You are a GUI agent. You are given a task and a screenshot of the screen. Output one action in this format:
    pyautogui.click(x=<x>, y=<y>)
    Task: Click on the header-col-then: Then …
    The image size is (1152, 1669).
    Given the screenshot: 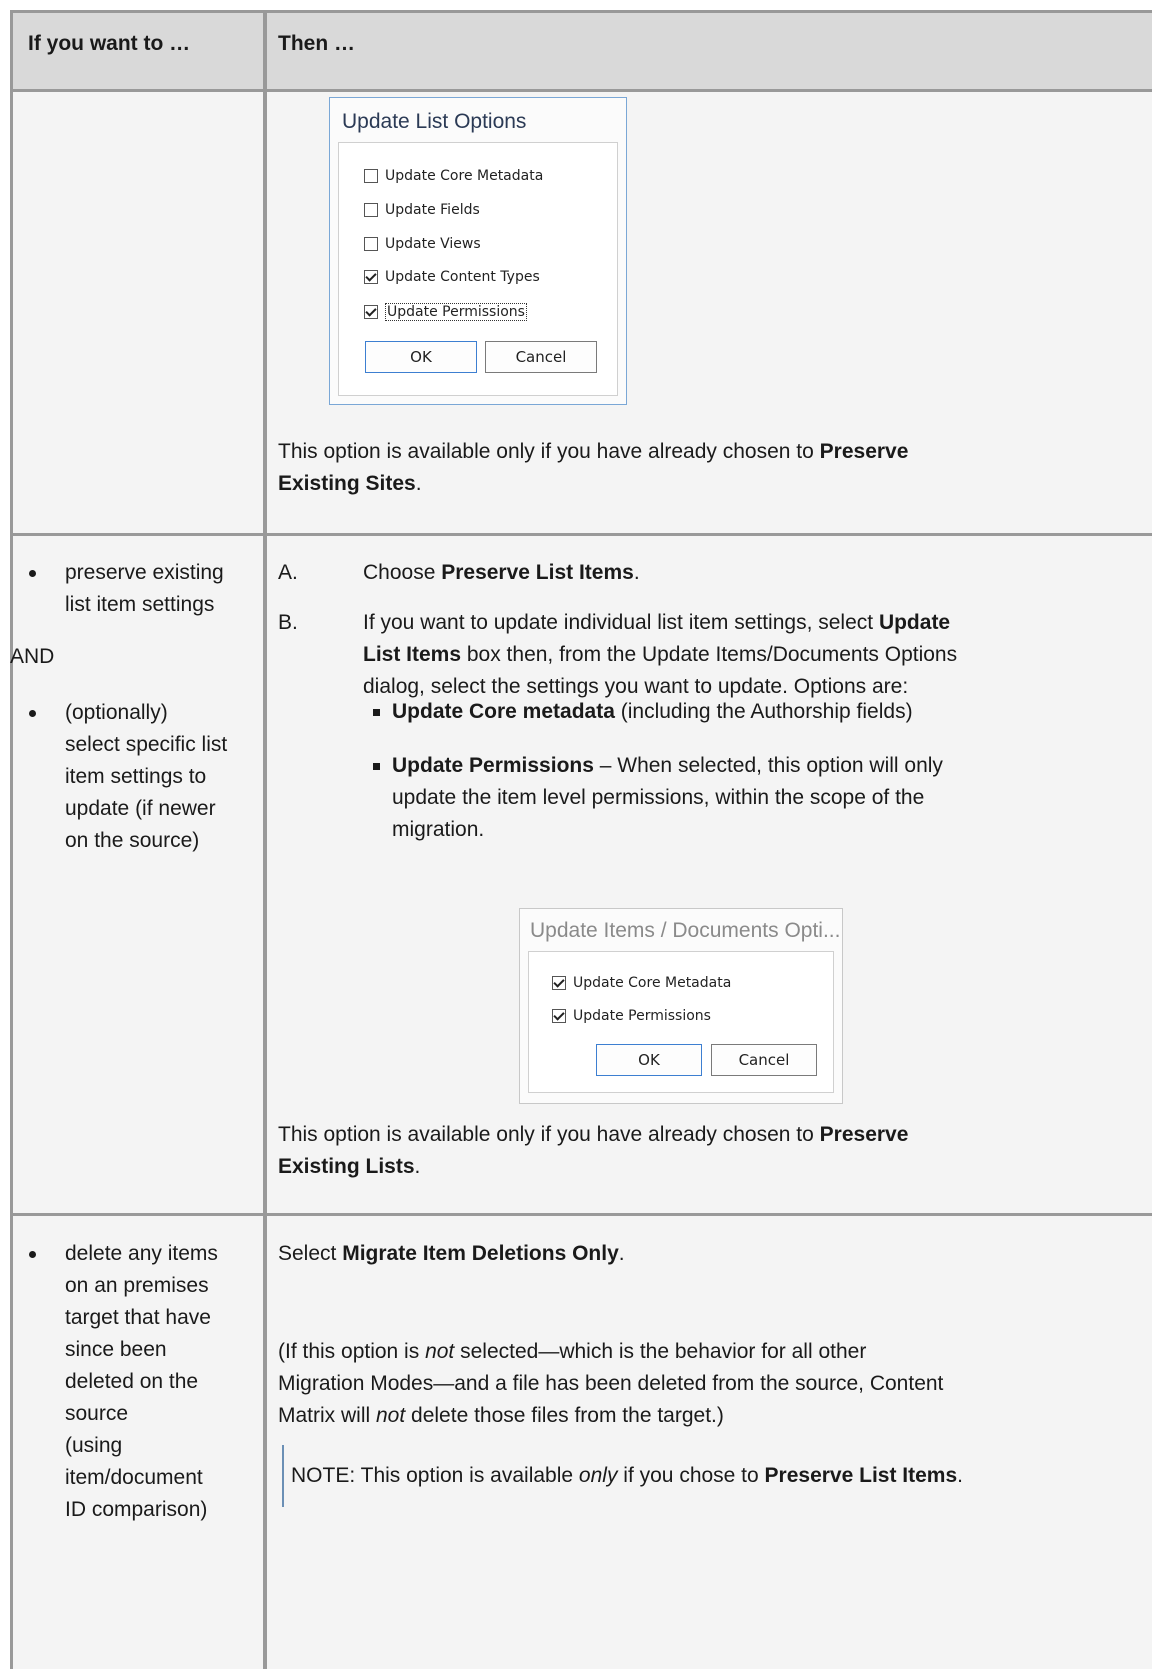 What is the action you would take?
    pyautogui.click(x=316, y=43)
    